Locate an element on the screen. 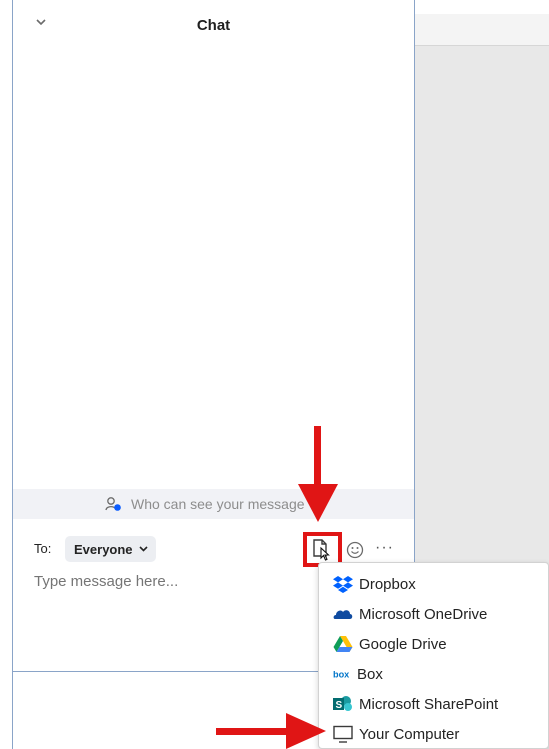  chat-title: Chat is located at coordinates (213, 25).